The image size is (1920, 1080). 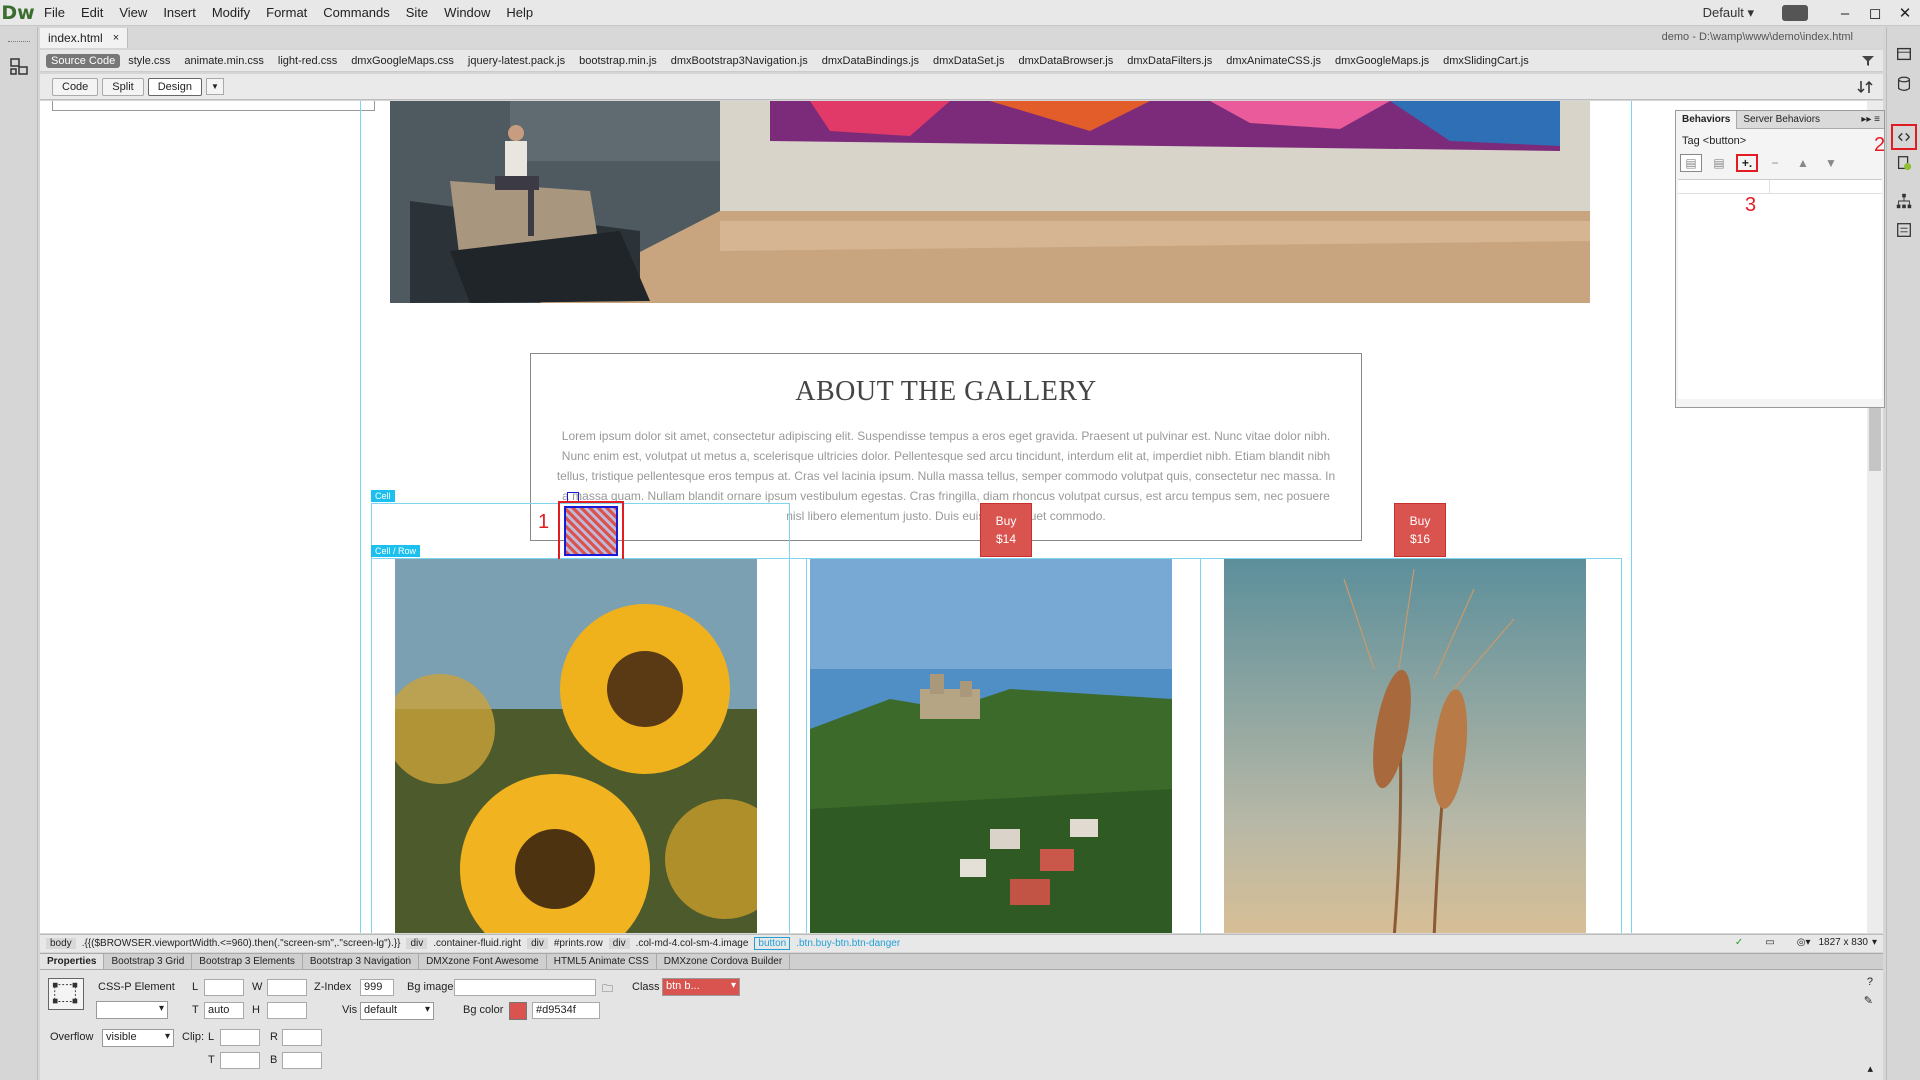 I want to click on maximize-button: ◻, so click(x=1875, y=13).